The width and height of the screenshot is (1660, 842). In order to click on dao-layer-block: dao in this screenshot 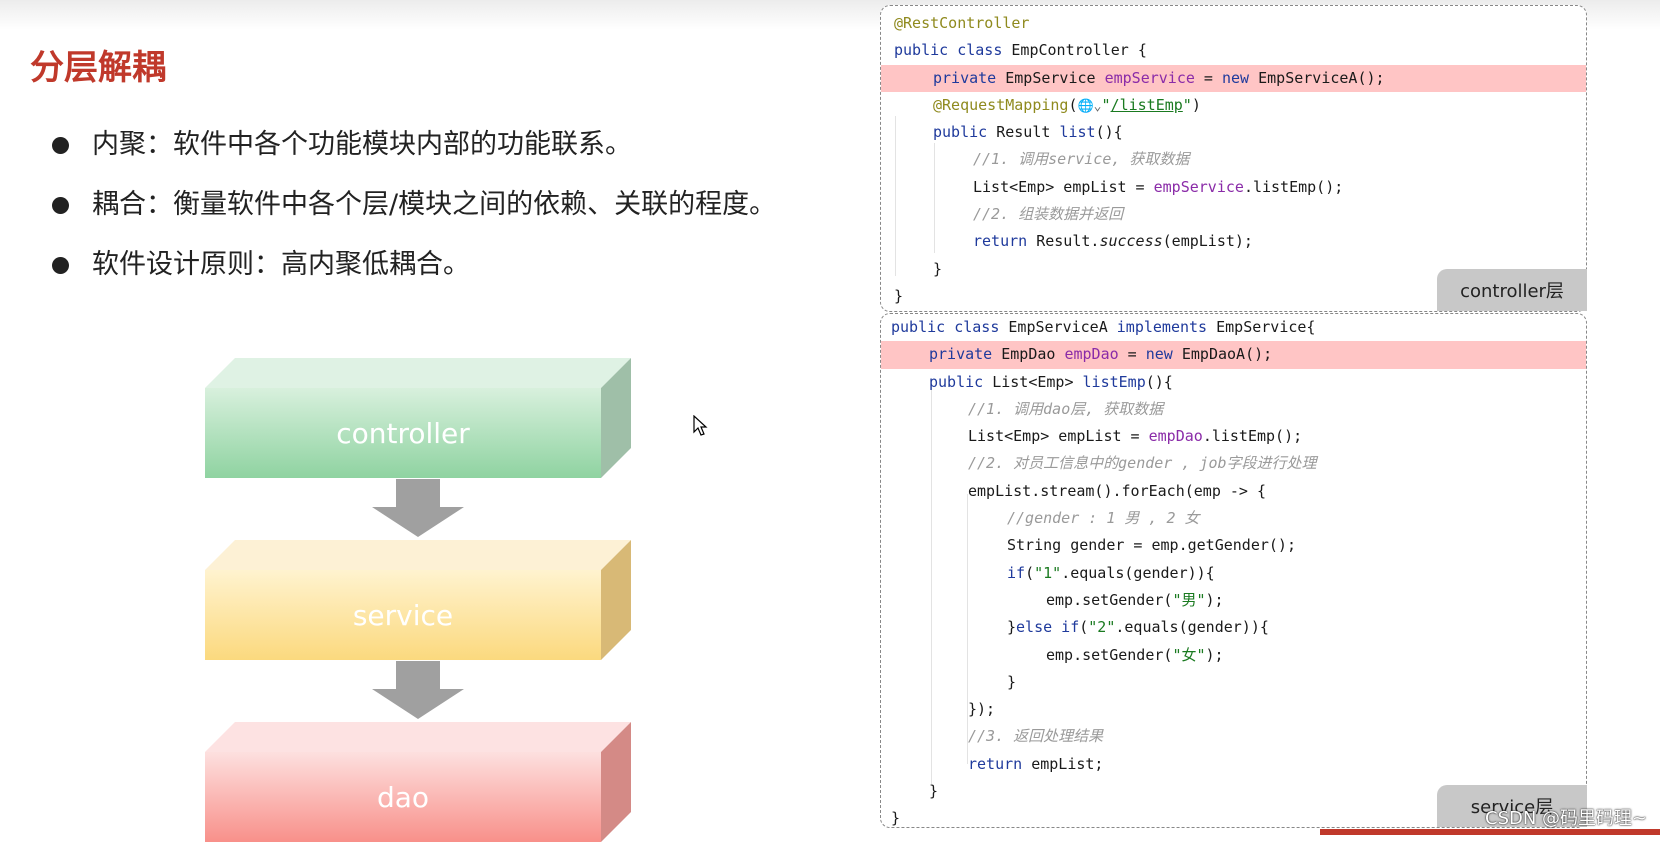, I will do `click(418, 782)`.